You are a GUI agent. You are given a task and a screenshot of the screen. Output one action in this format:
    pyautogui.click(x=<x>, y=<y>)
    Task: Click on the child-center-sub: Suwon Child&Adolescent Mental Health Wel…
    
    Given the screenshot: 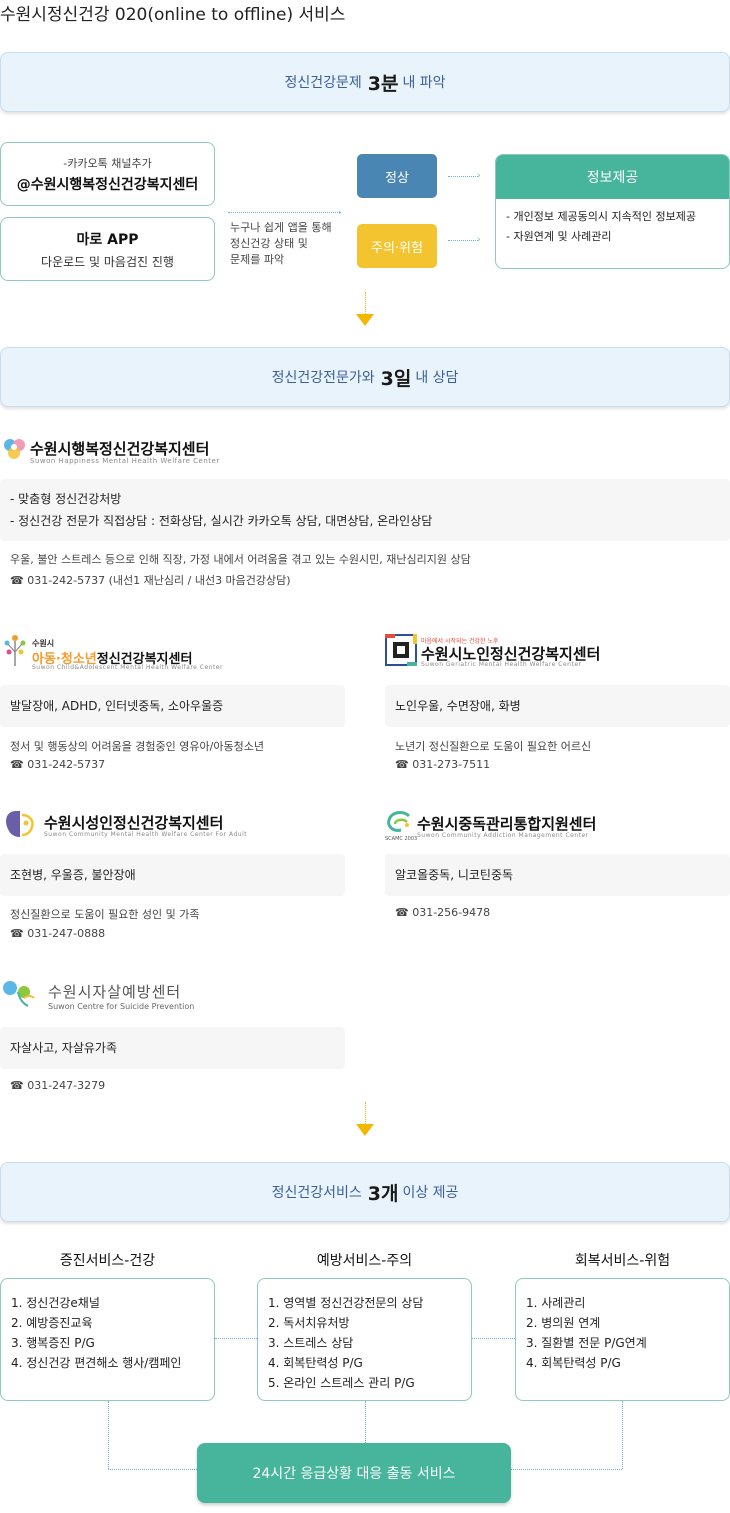 What is the action you would take?
    pyautogui.click(x=127, y=667)
    